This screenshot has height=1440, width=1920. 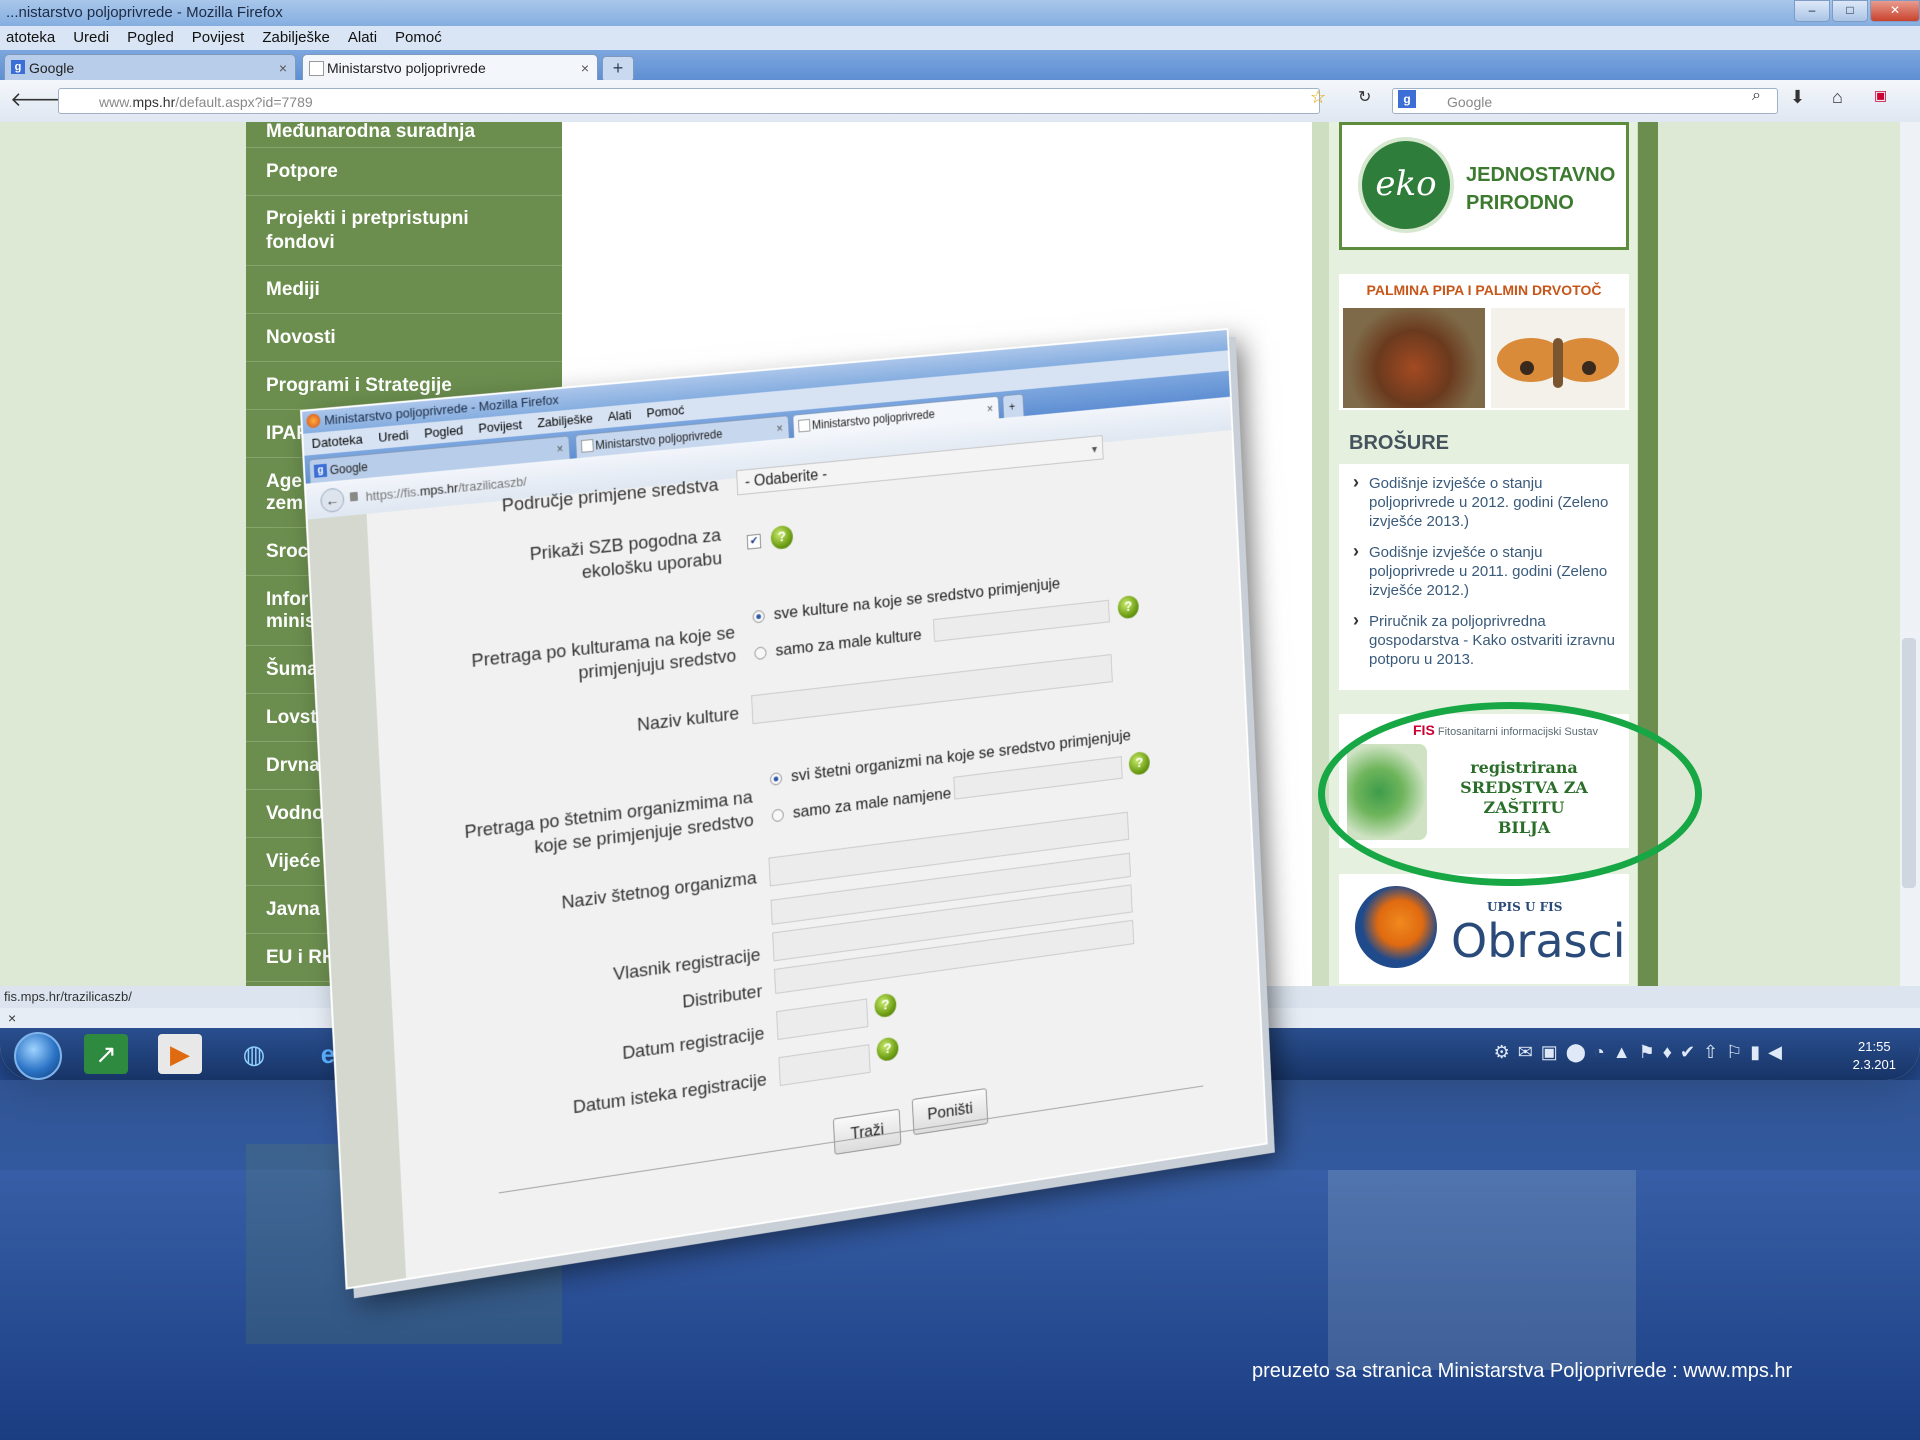 I want to click on status-url: fis.mps.hr/trazilicaszb/, so click(x=68, y=996).